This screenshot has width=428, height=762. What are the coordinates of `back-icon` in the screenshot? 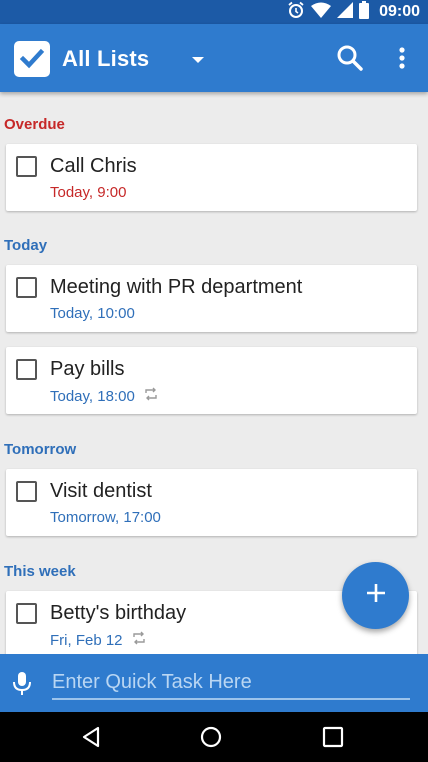 It's located at (91, 739).